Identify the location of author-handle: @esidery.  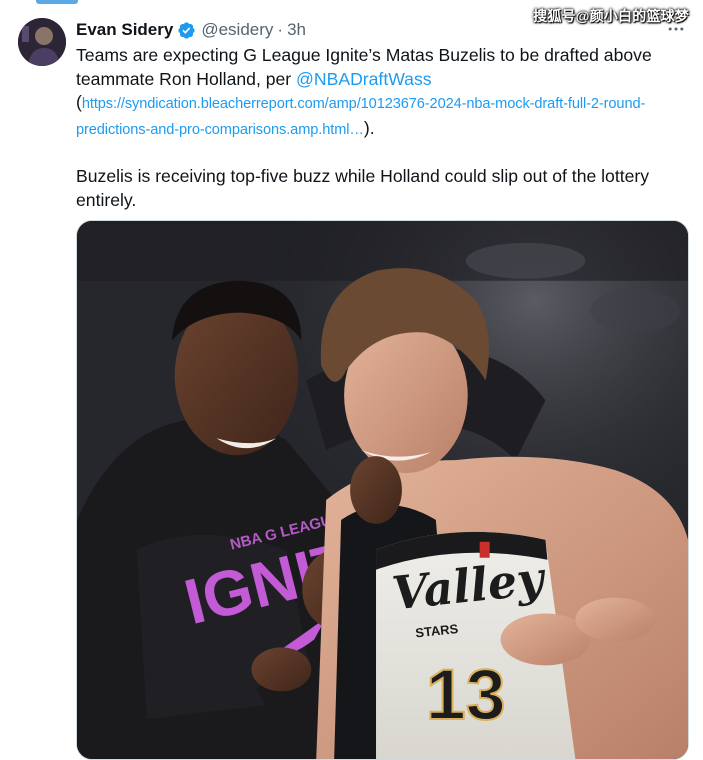
(237, 30).